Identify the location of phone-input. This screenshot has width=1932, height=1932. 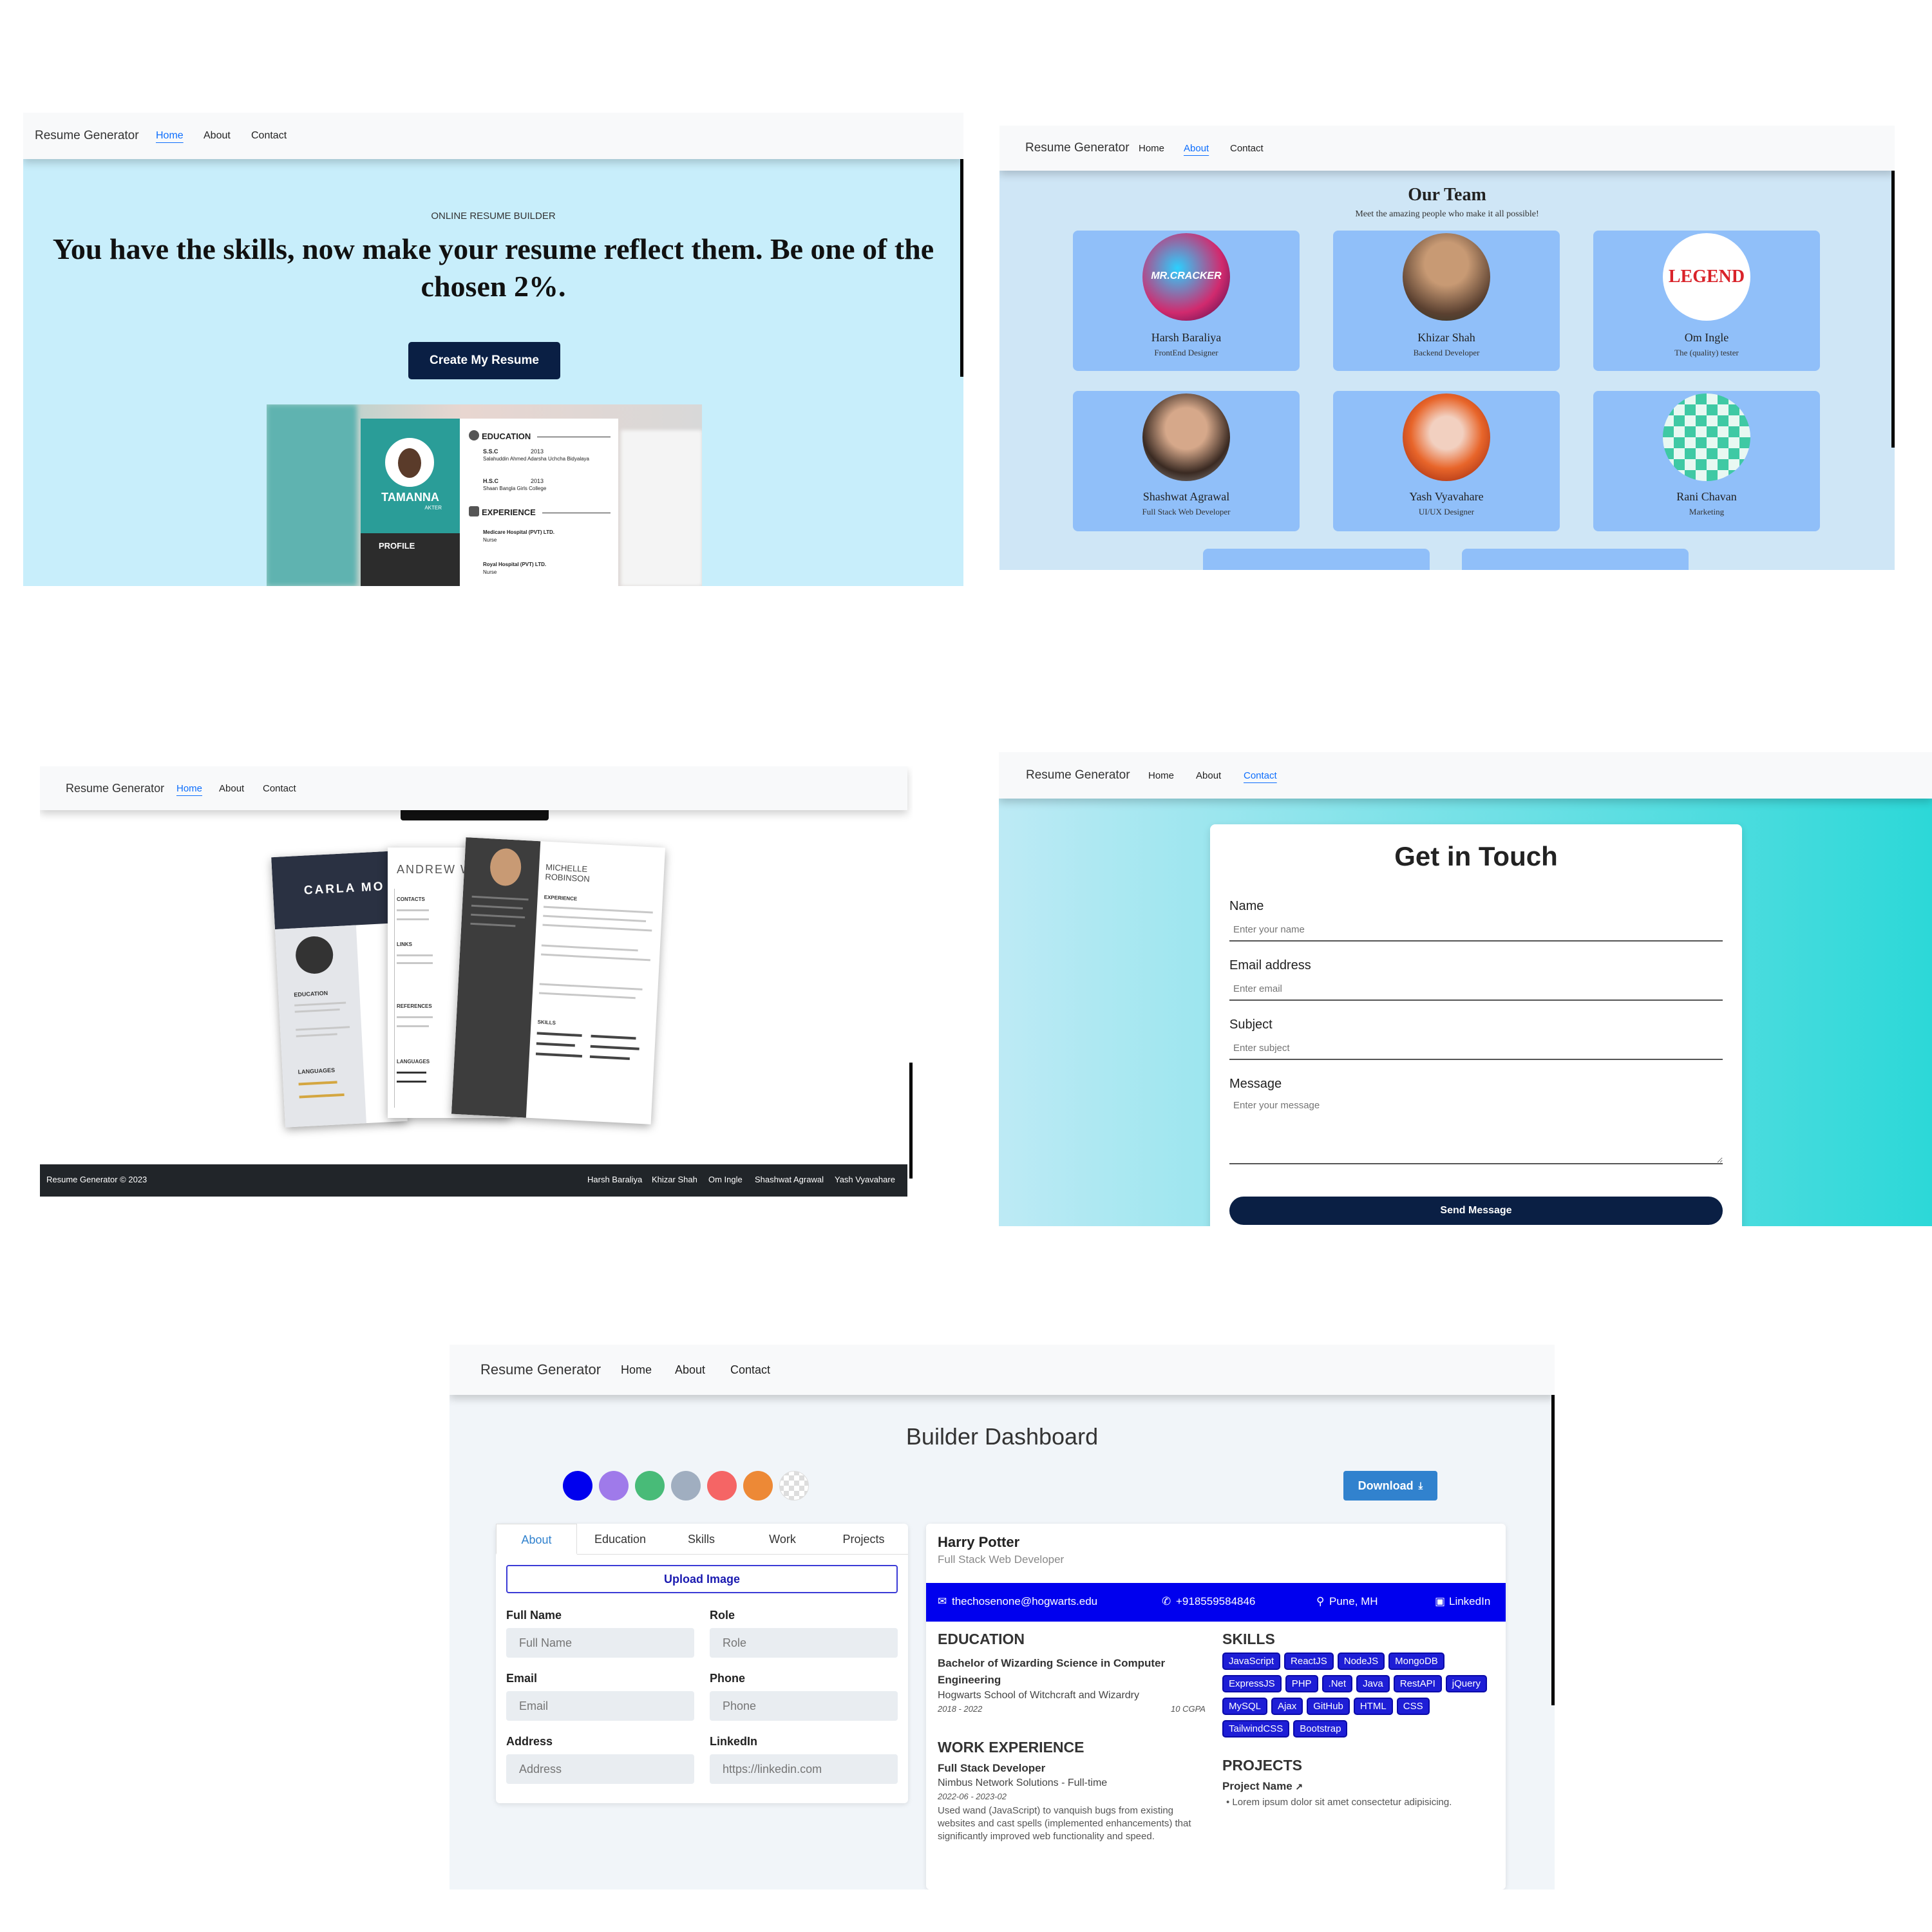
(804, 1706).